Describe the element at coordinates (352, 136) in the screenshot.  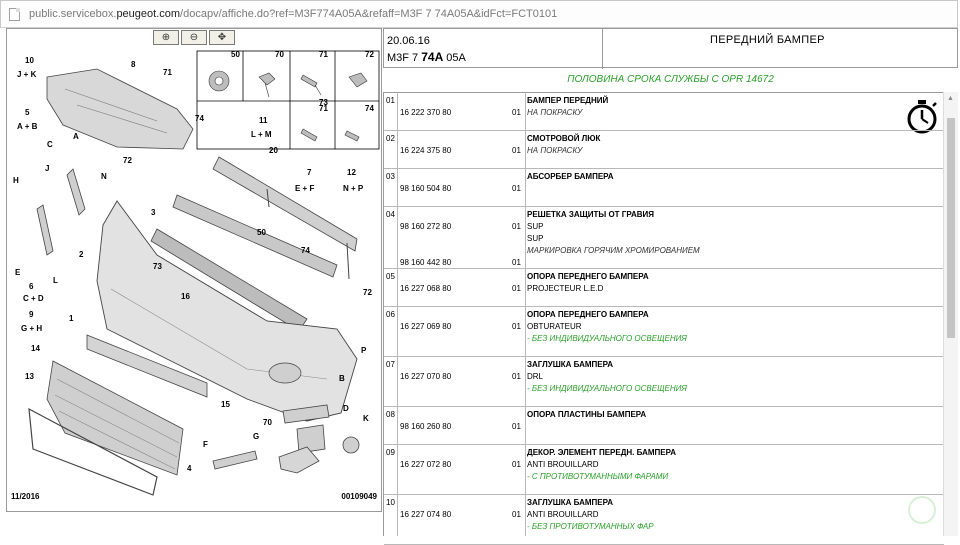
I see `screw-74-icon` at that location.